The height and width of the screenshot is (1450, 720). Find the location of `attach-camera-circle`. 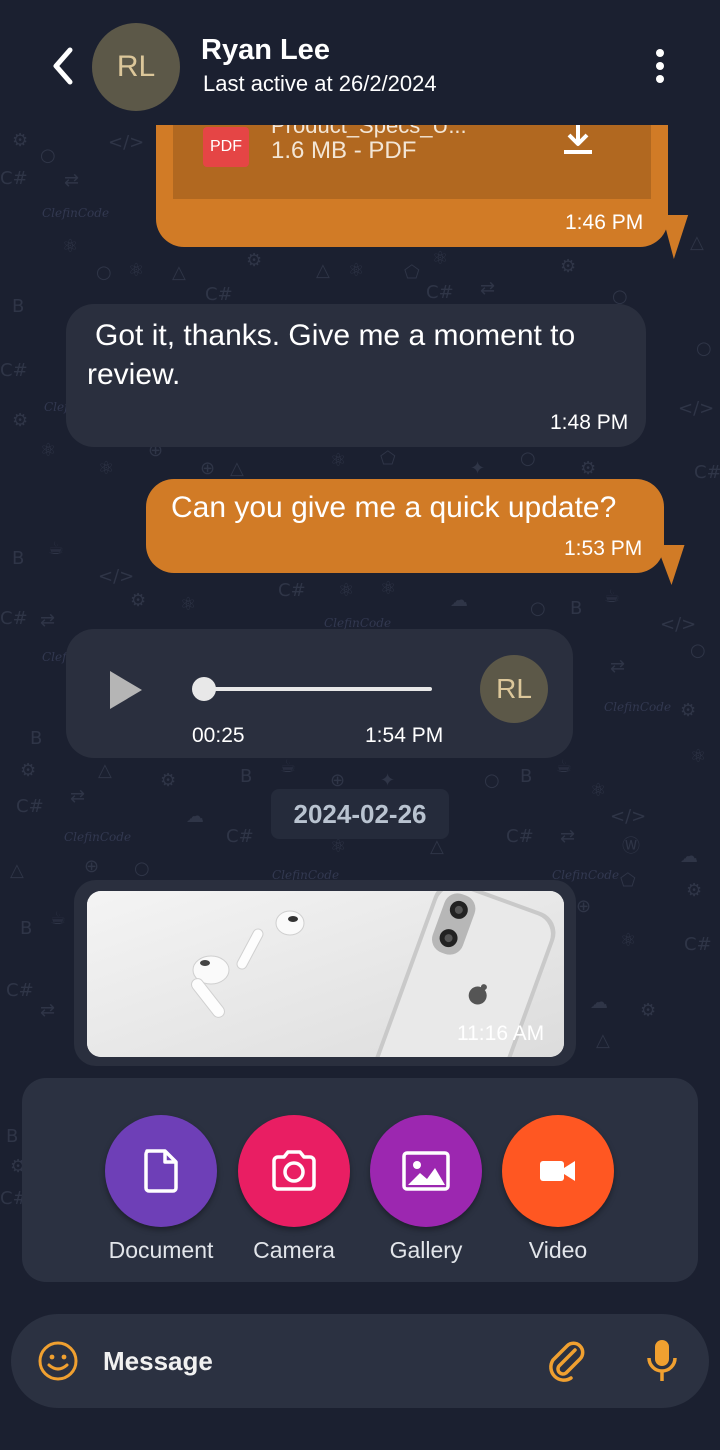

attach-camera-circle is located at coordinates (294, 1171).